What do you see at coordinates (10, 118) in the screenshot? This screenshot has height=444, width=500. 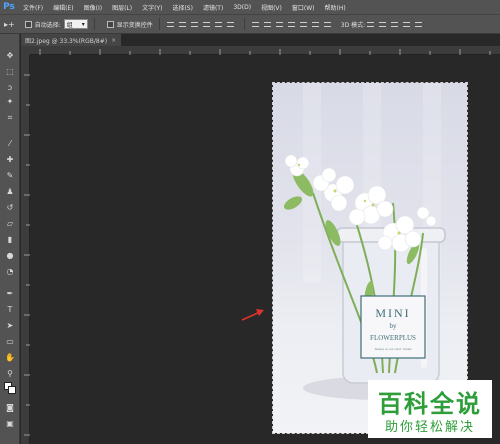 I see `crop-tool-icon: ⌗` at bounding box center [10, 118].